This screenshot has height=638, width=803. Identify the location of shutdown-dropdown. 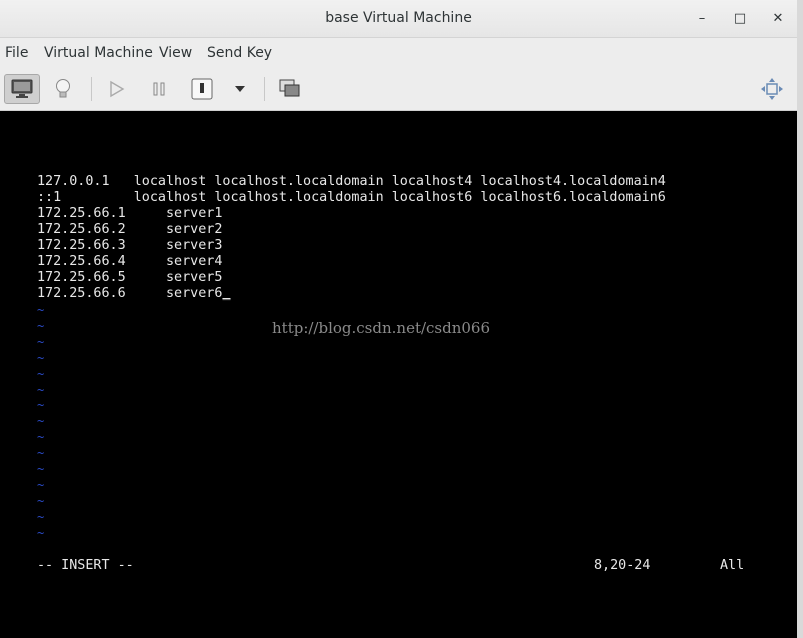
(240, 89).